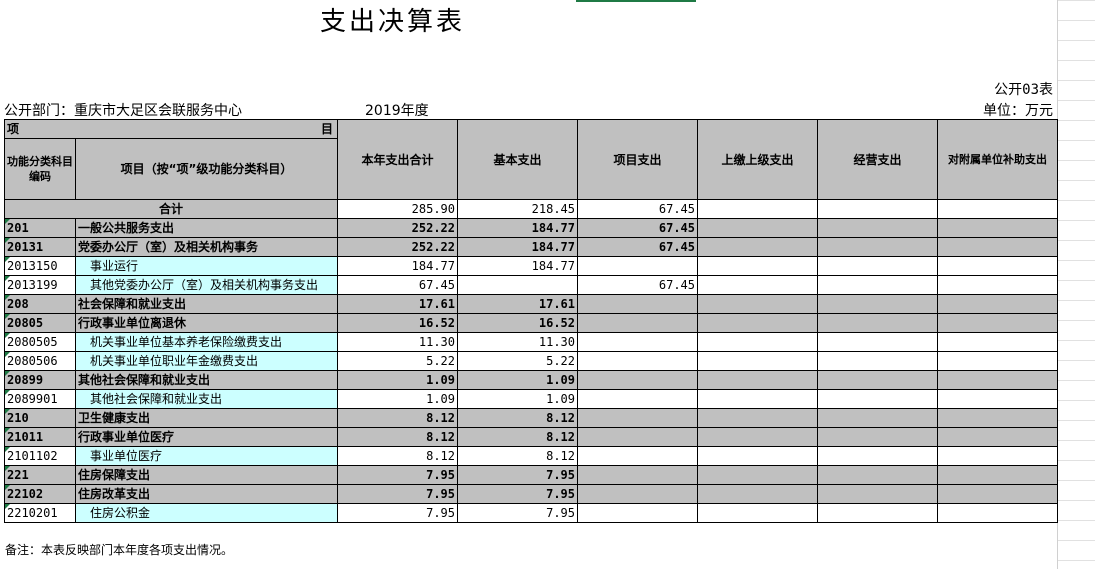 This screenshot has width=1095, height=569. I want to click on name-cell: 卫生健康支出, so click(206, 418).